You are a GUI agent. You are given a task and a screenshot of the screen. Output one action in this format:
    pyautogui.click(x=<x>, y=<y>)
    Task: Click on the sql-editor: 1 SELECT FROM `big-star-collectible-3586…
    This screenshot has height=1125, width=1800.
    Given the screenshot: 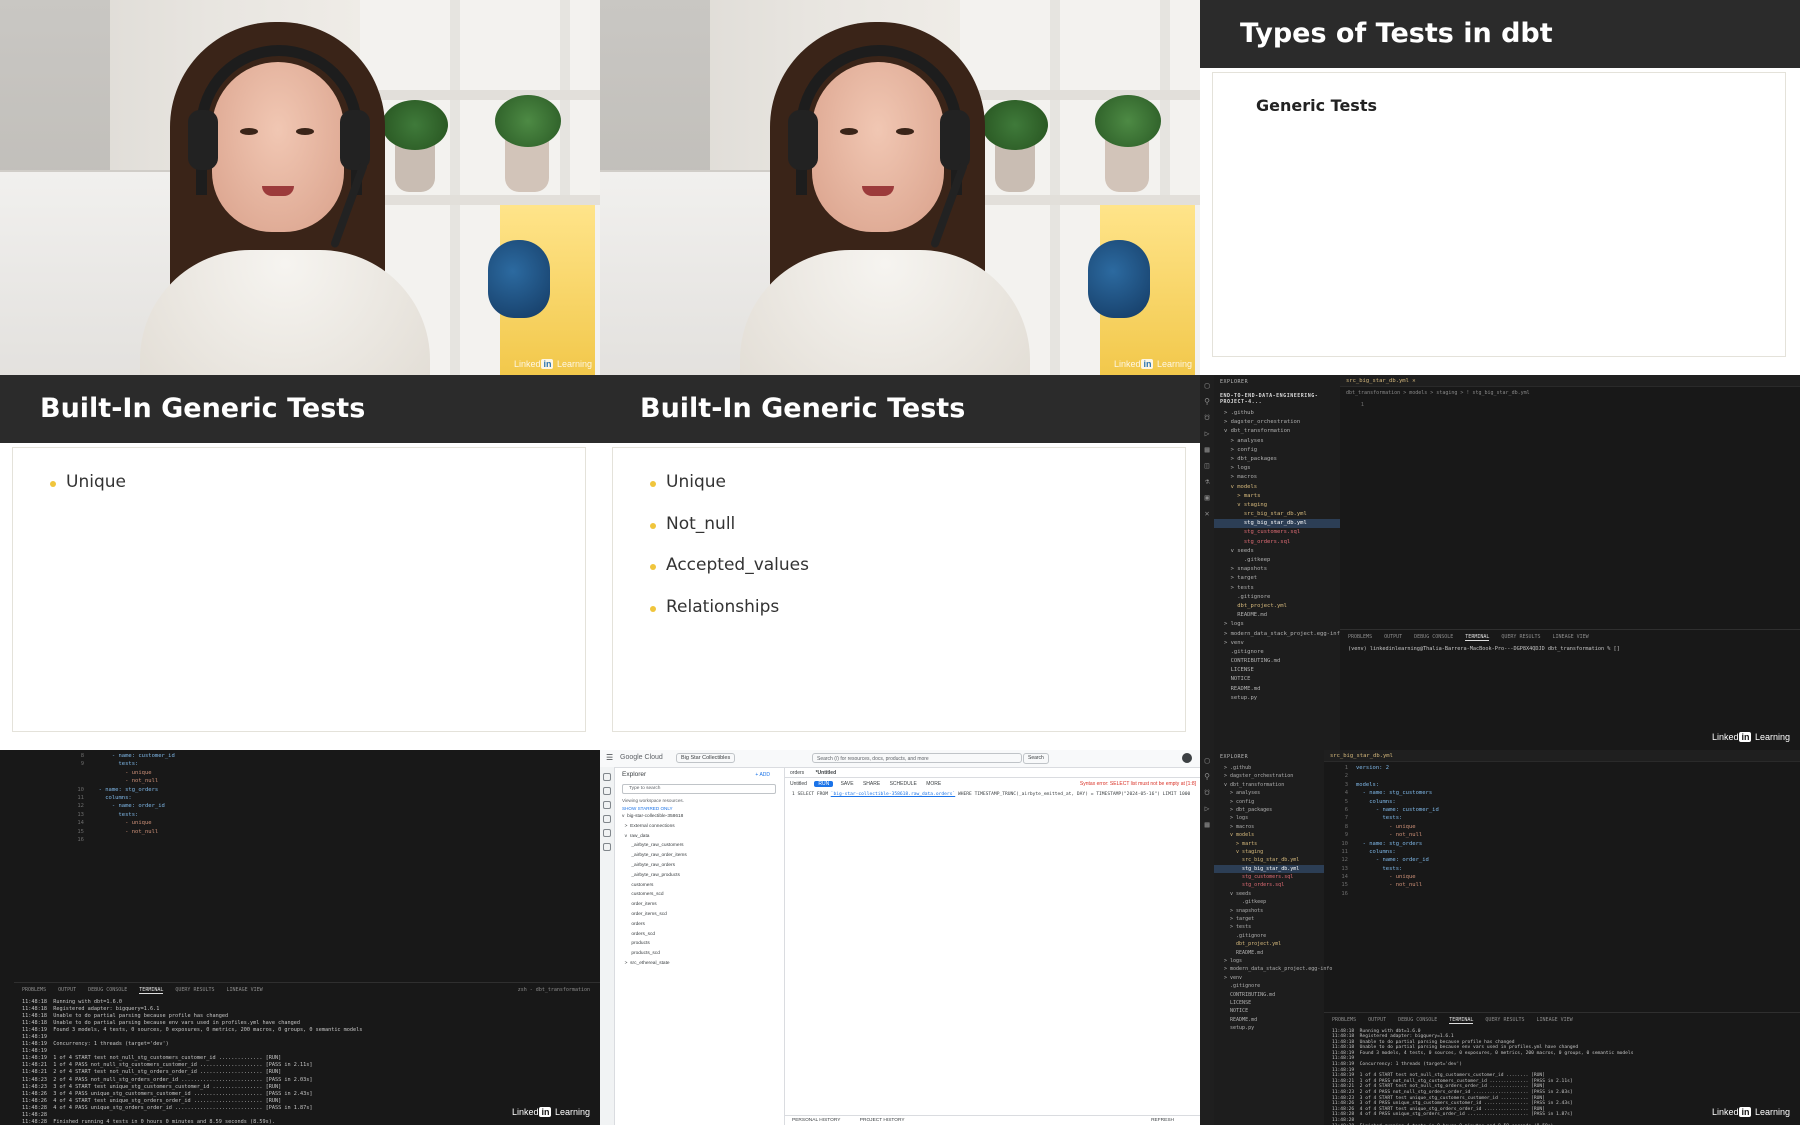 What is the action you would take?
    pyautogui.click(x=992, y=794)
    